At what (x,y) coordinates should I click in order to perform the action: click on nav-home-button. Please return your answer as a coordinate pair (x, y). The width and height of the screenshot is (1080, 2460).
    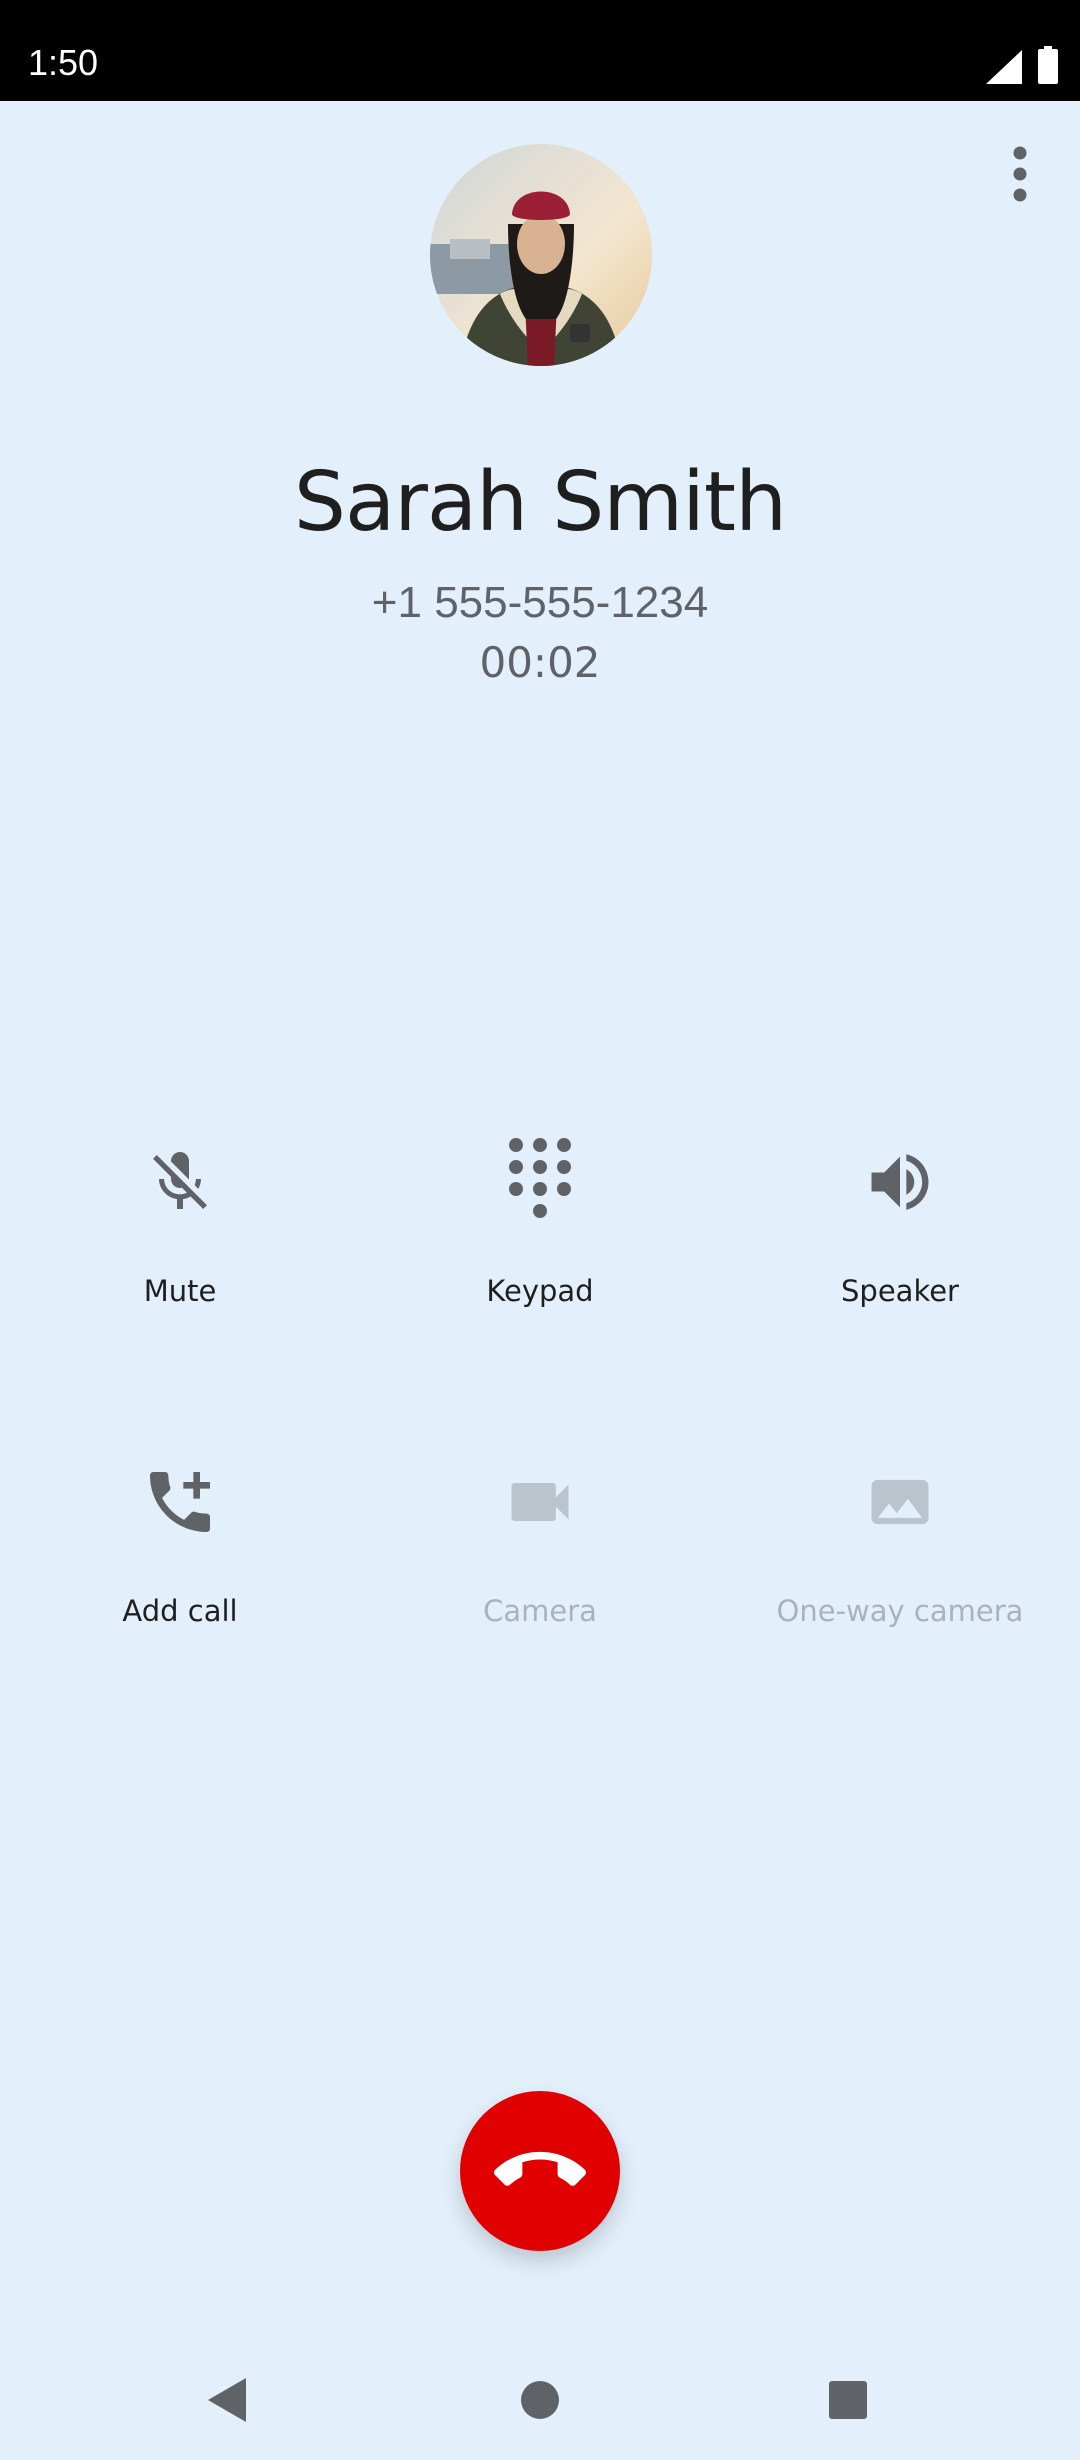
    Looking at the image, I should click on (540, 2400).